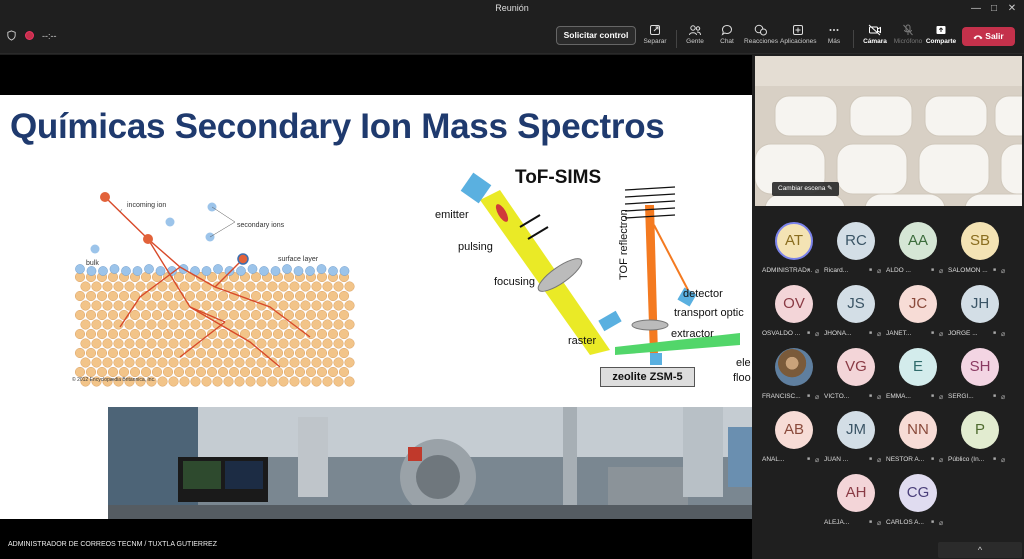 Image resolution: width=1024 pixels, height=559 pixels. I want to click on electron-label: ele, so click(743, 363).